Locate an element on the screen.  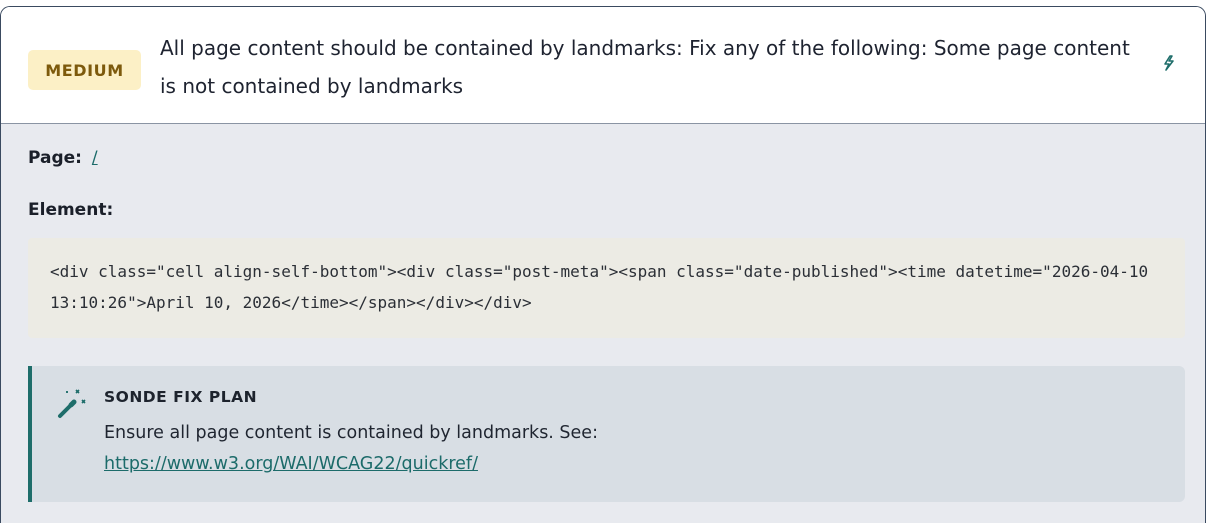
element-label: Element: is located at coordinates (71, 210).